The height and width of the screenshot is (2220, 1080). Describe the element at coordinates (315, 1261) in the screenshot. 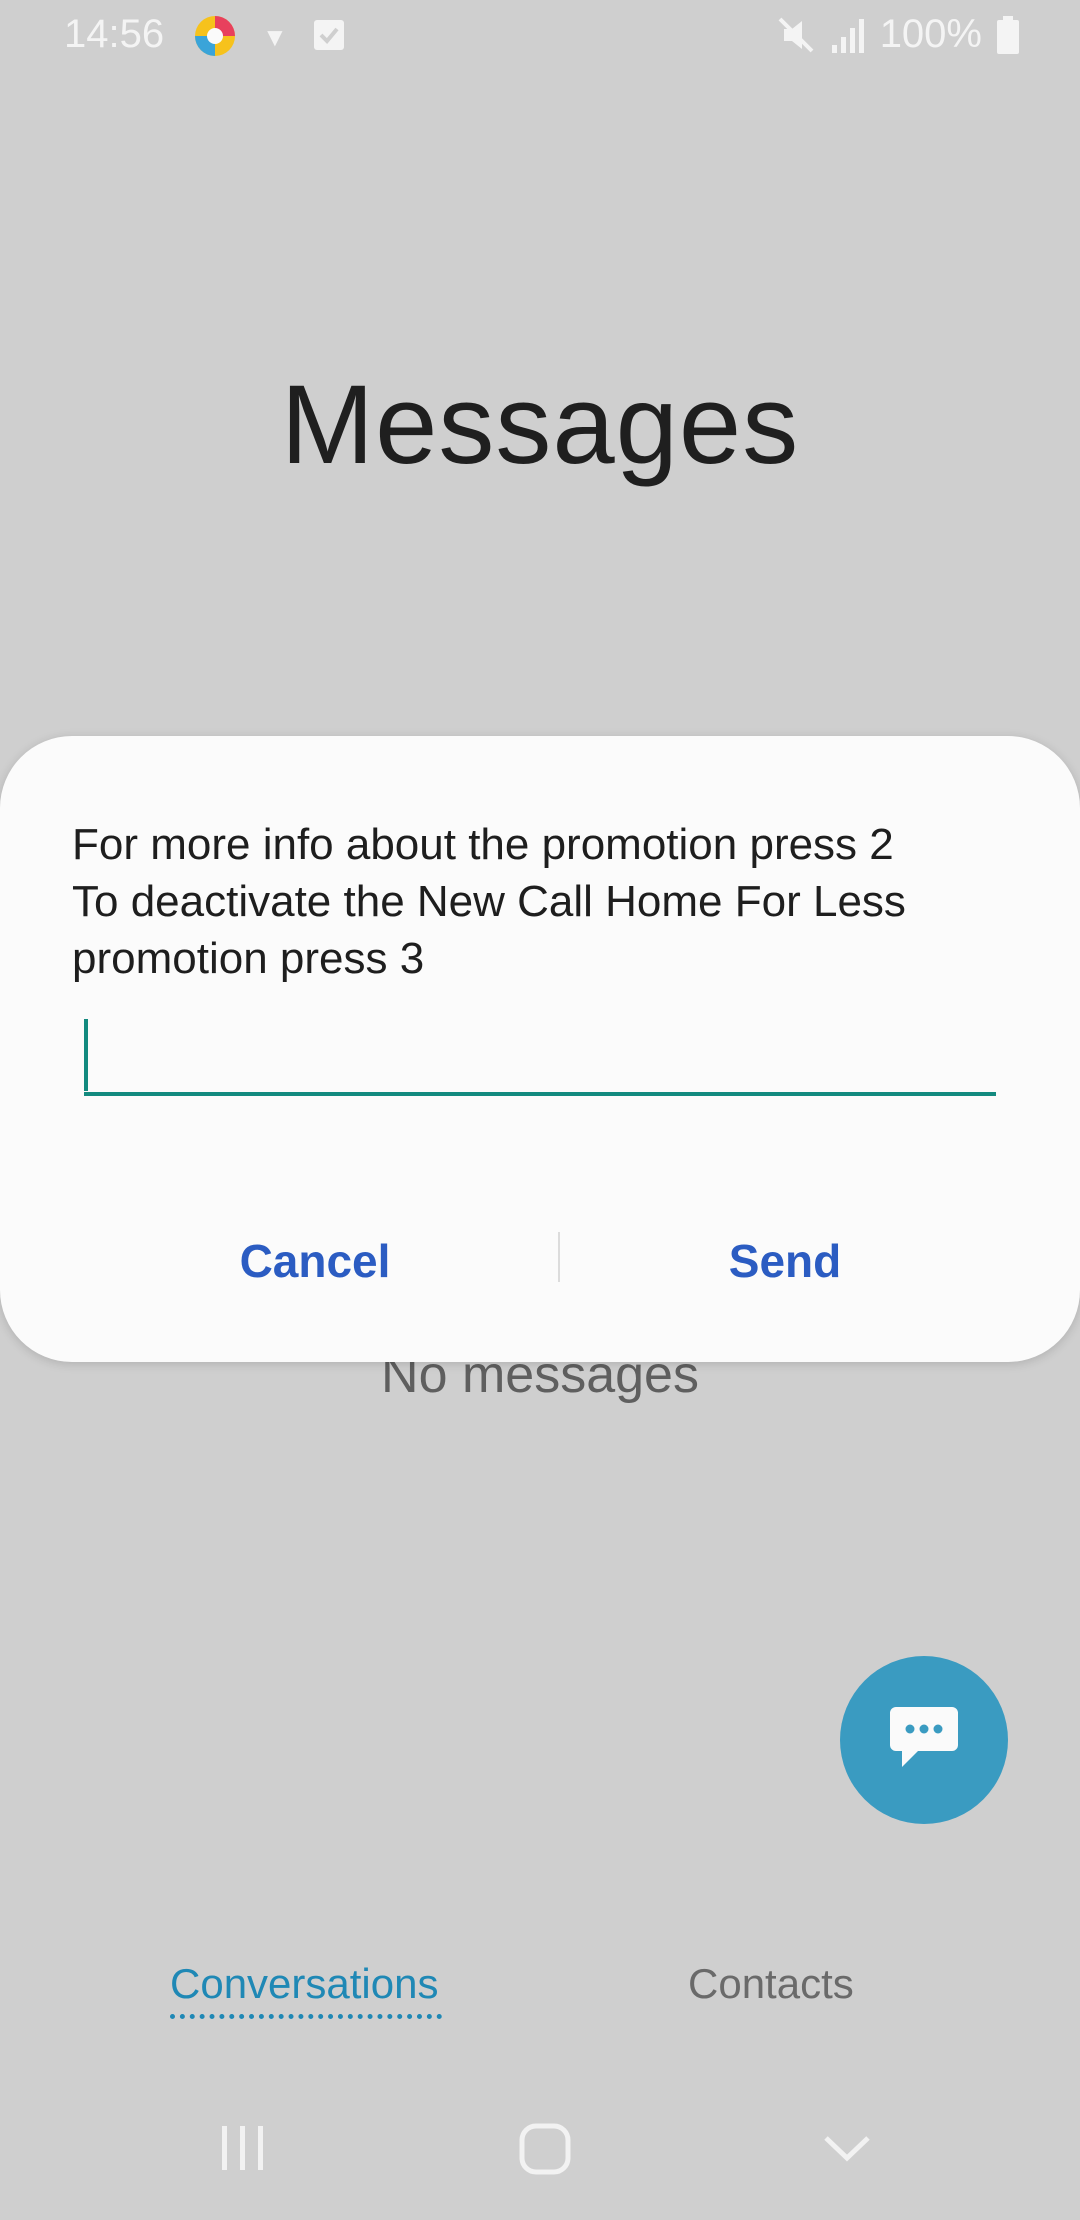

I see `cancel-button: Cancel` at that location.